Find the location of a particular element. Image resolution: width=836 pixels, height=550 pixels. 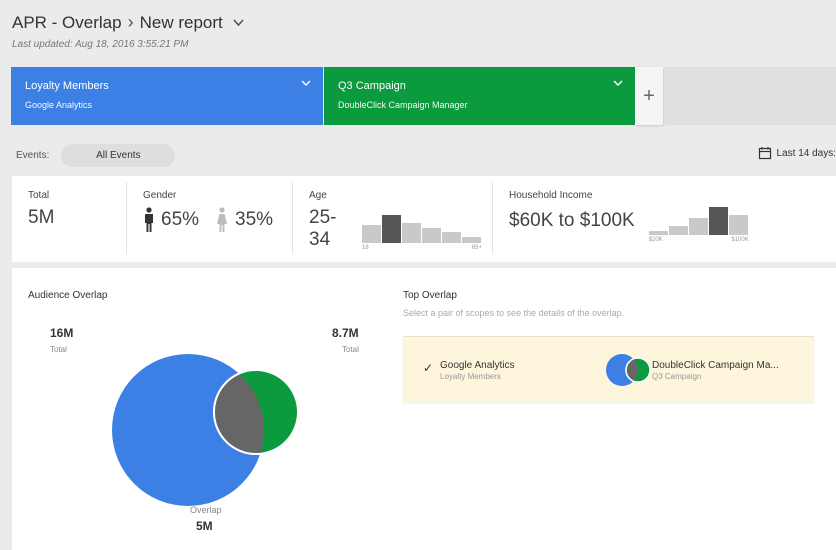

date-range-picker: Last 14 days: is located at coordinates (797, 153).